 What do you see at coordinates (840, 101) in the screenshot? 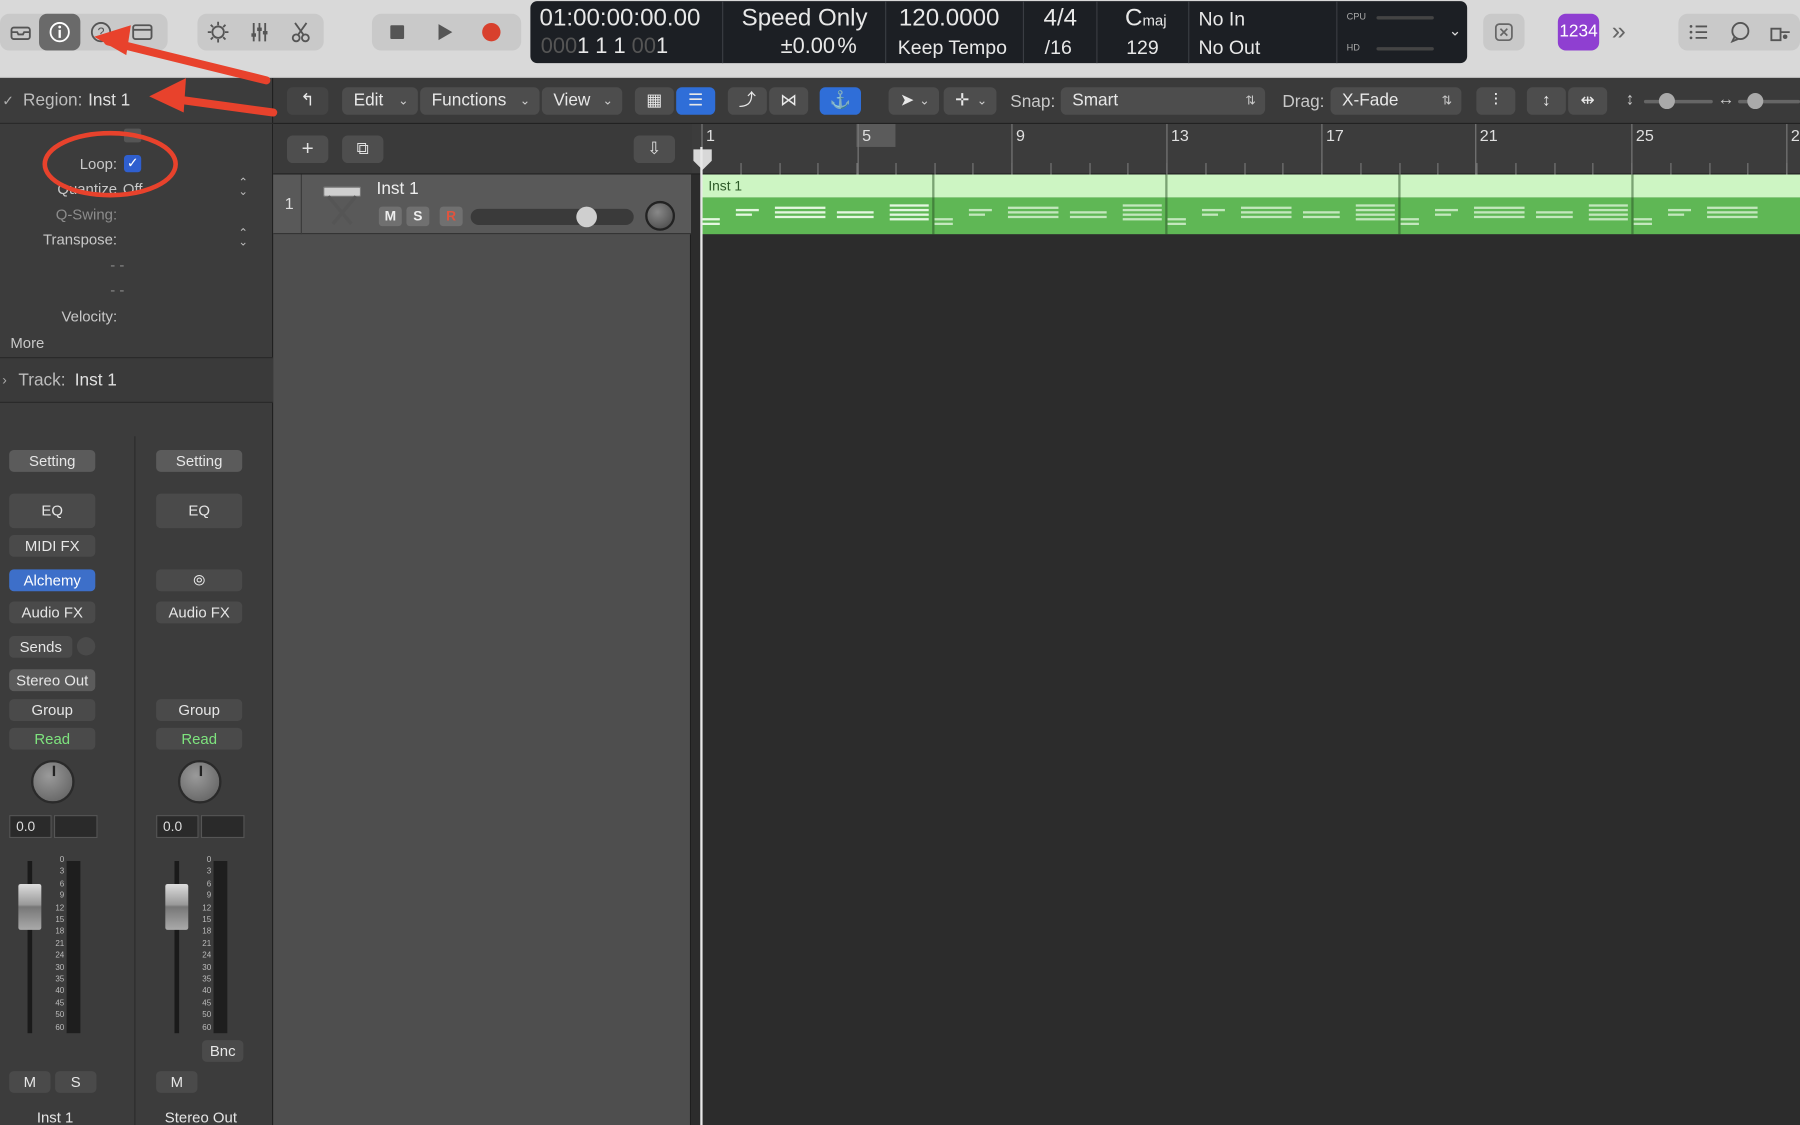
I see `catch-icon: ⚓` at bounding box center [840, 101].